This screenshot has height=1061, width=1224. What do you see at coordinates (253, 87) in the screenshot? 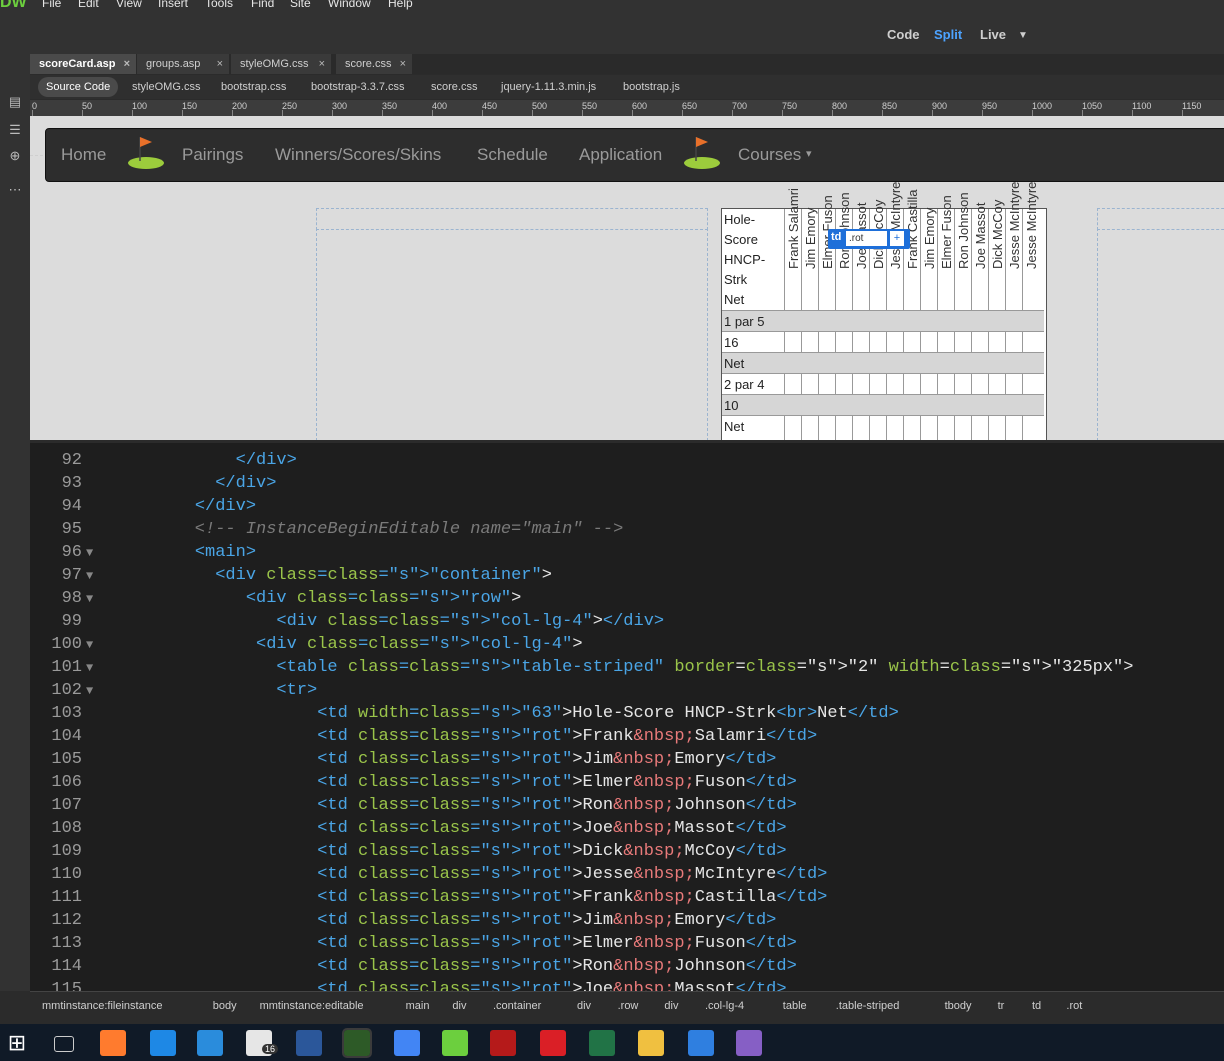
I see `related-bootstrap-css: bootstrap.css` at bounding box center [253, 87].